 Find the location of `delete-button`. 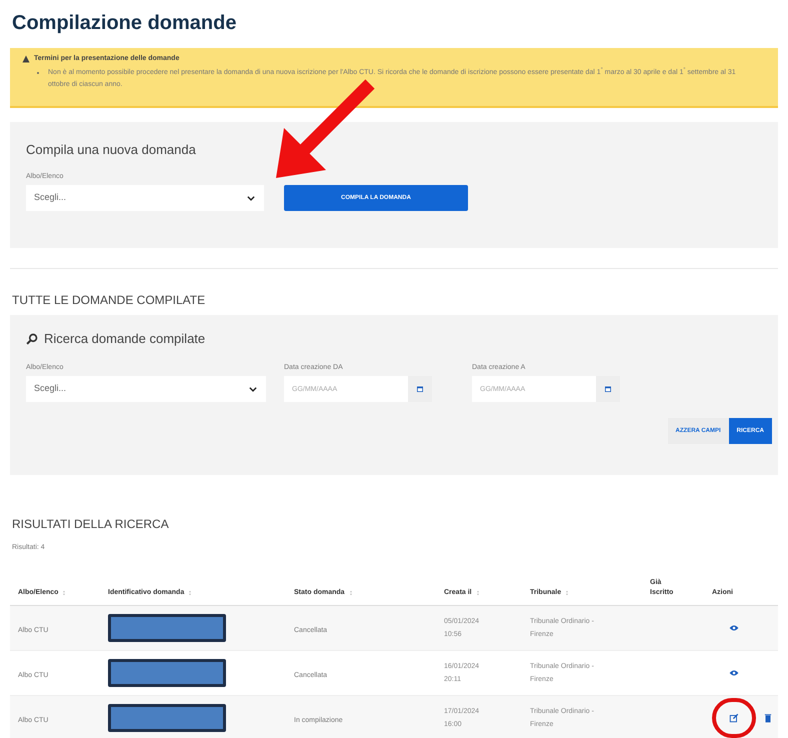

delete-button is located at coordinates (768, 718).